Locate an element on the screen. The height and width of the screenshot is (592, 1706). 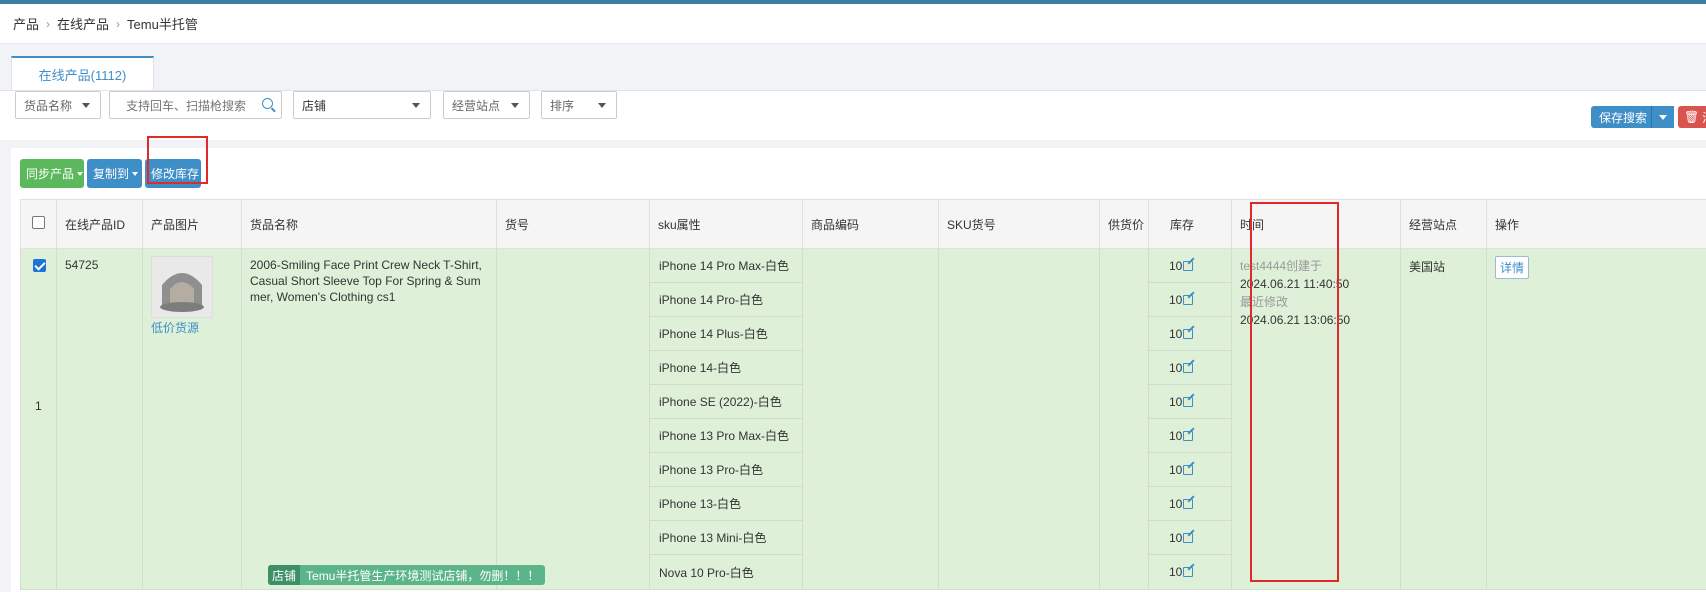
site-select: 经营站点 is located at coordinates (486, 105).